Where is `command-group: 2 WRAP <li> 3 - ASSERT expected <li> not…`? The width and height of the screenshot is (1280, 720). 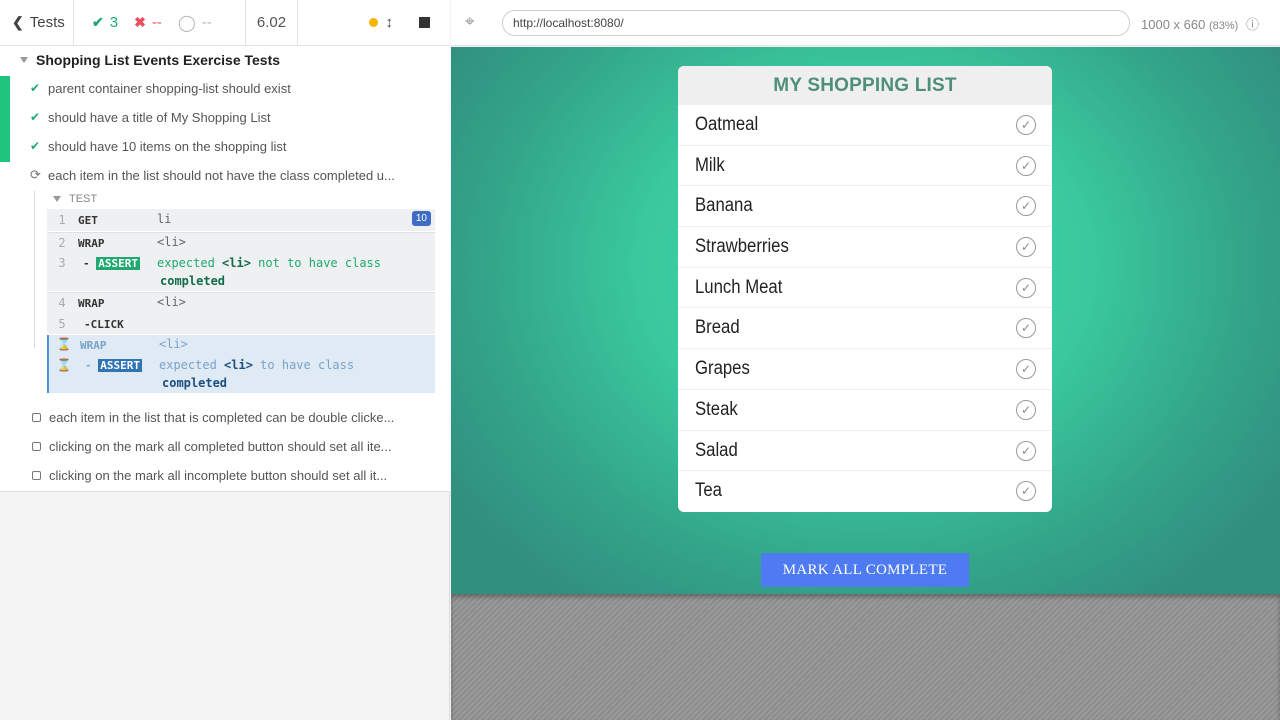 command-group: 2 WRAP <li> 3 - ASSERT expected <li> not… is located at coordinates (241, 261).